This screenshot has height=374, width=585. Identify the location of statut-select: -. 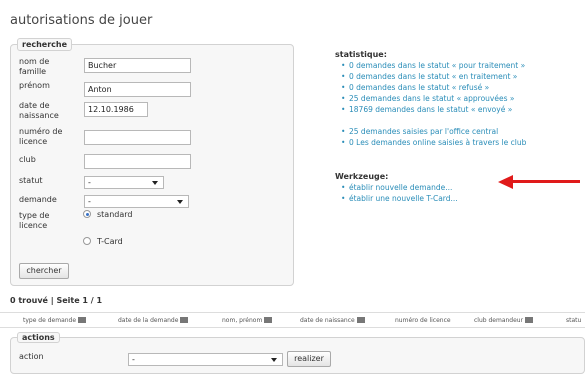
(124, 182).